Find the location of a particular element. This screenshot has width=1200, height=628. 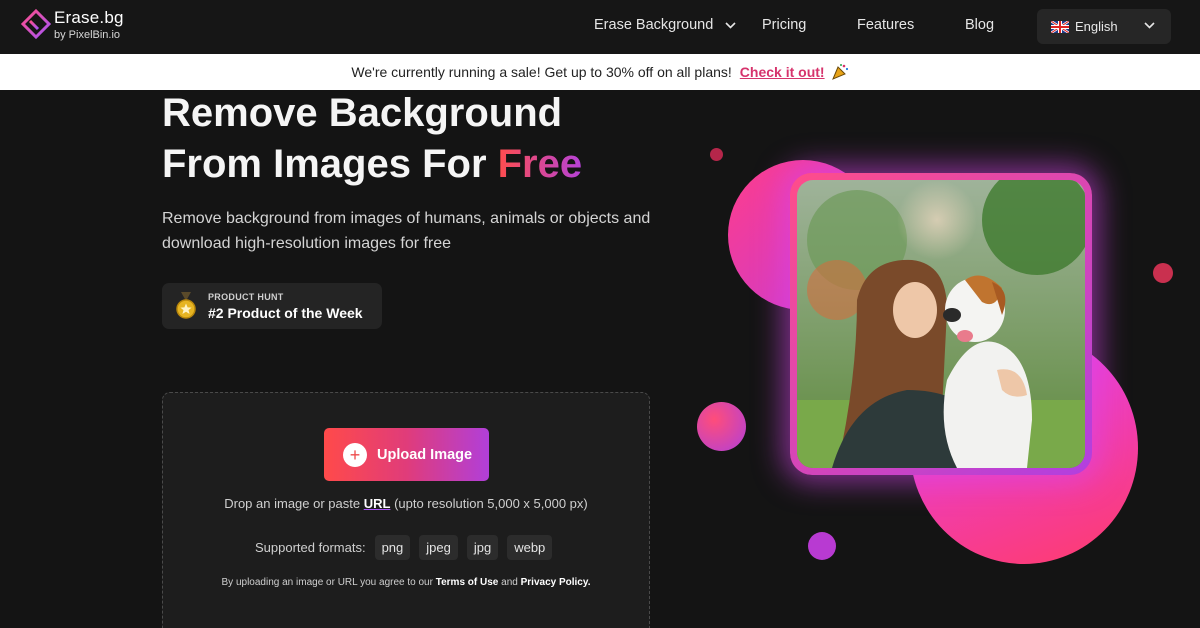

language-selector: English is located at coordinates (1104, 26).